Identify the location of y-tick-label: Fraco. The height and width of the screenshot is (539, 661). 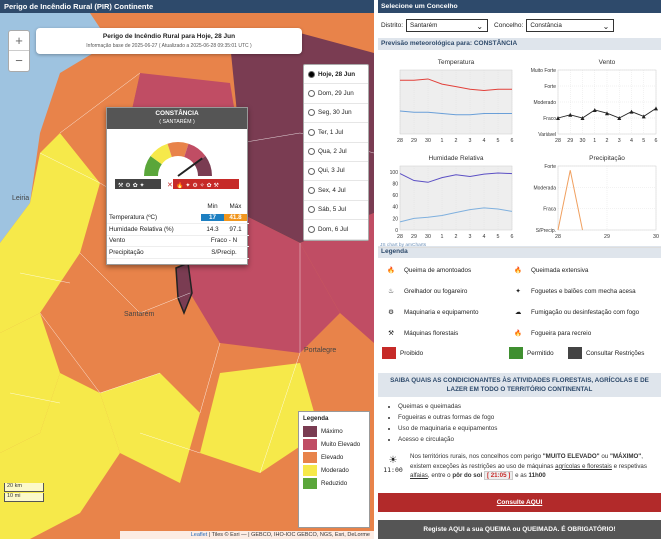
(549, 119).